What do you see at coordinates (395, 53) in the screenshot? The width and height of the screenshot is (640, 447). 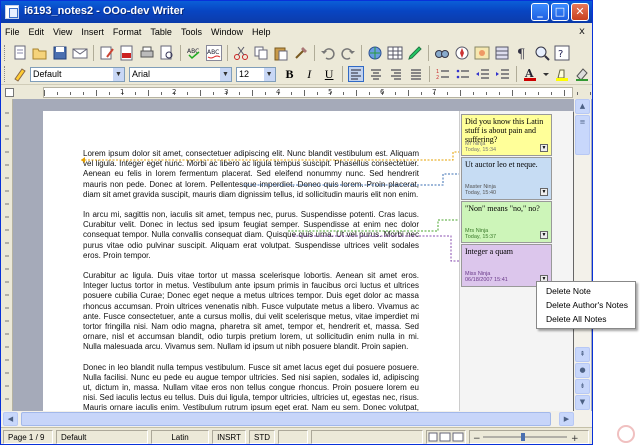 I see `table-icon` at bounding box center [395, 53].